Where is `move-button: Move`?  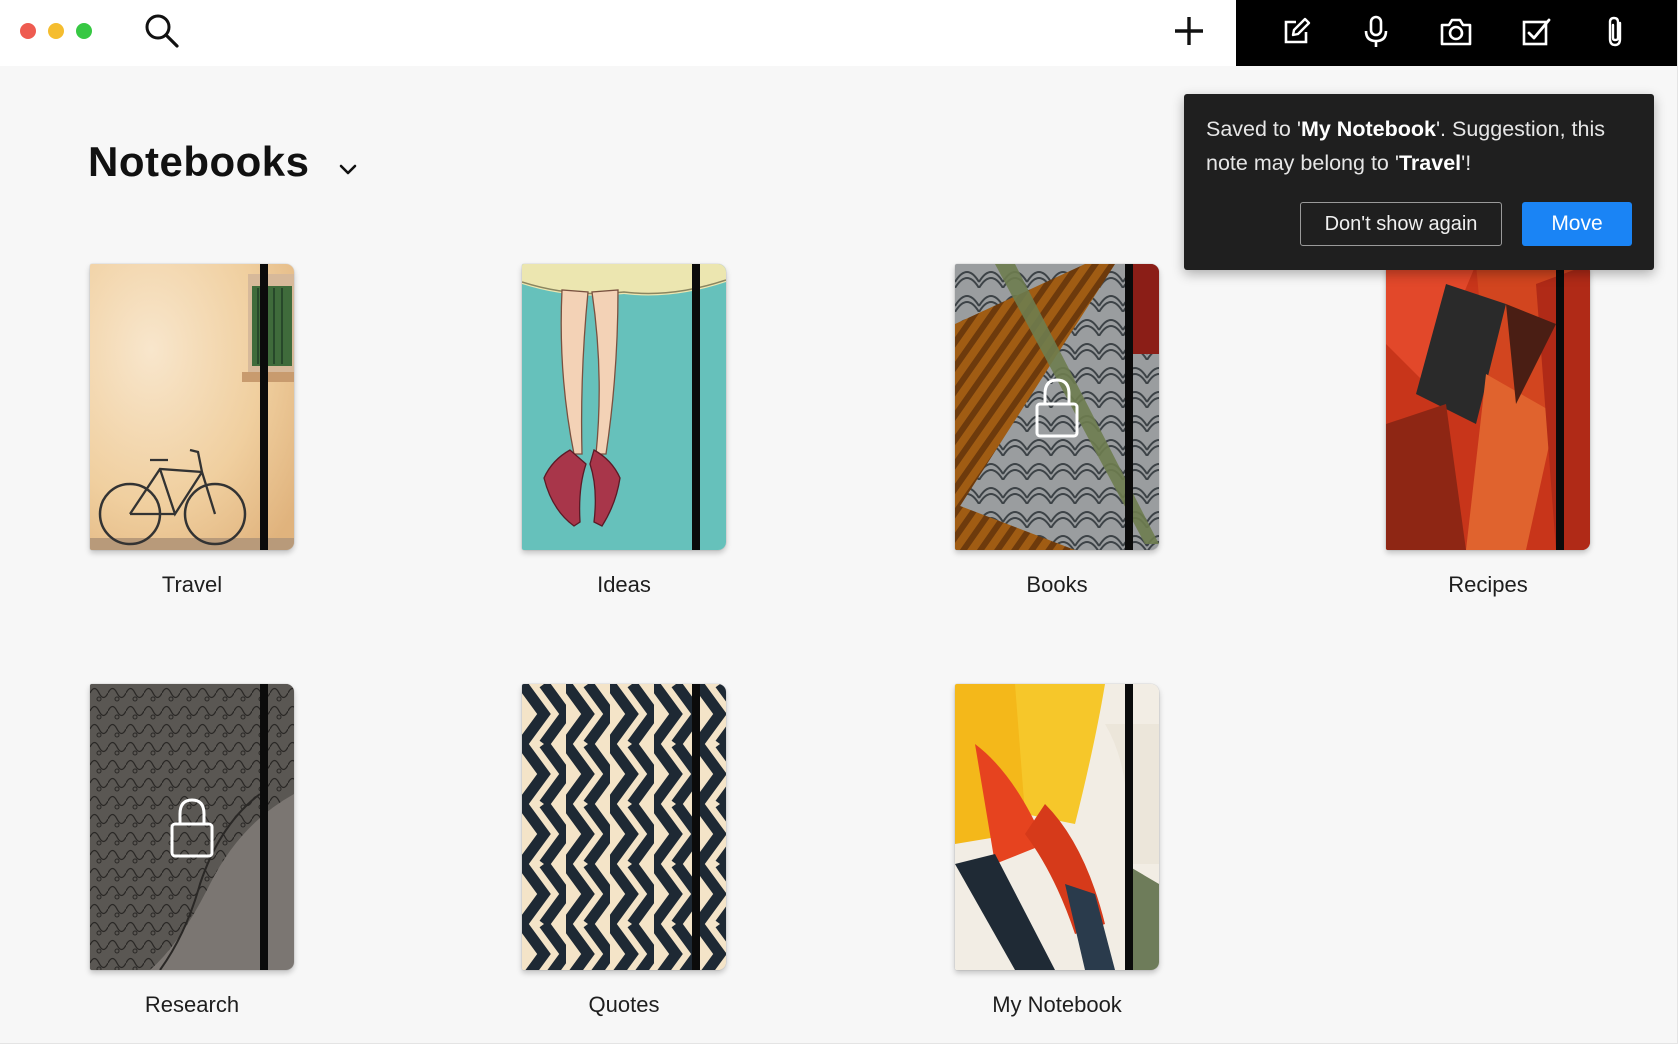 move-button: Move is located at coordinates (1577, 224).